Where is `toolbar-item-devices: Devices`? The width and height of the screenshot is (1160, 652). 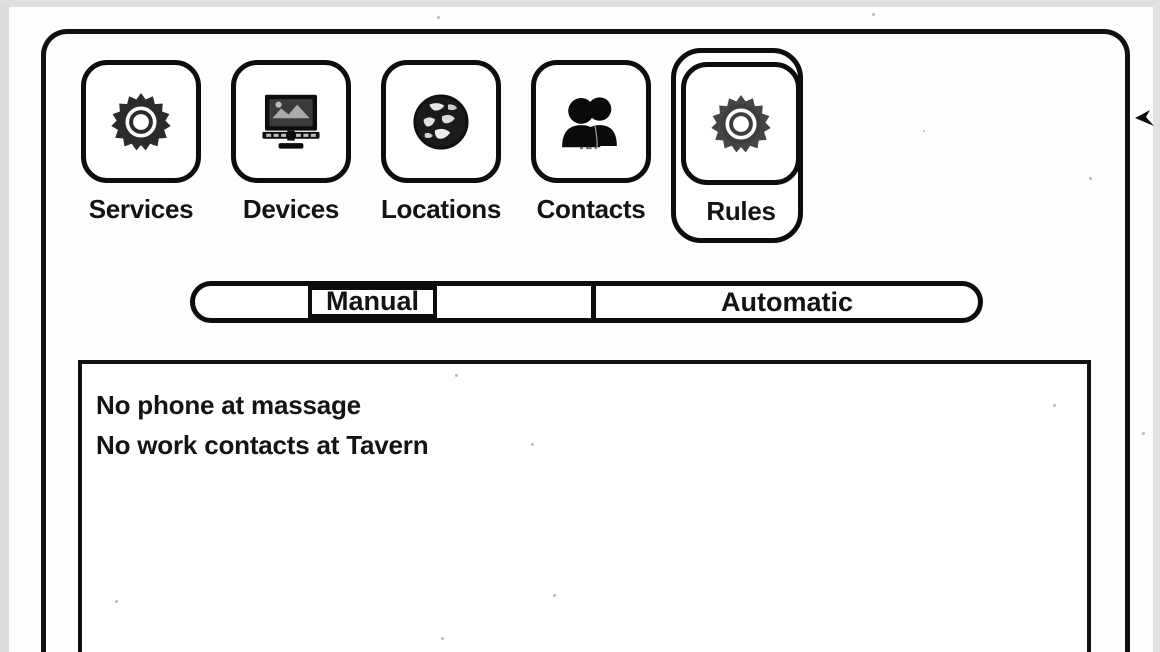
toolbar-item-devices: Devices is located at coordinates (291, 149).